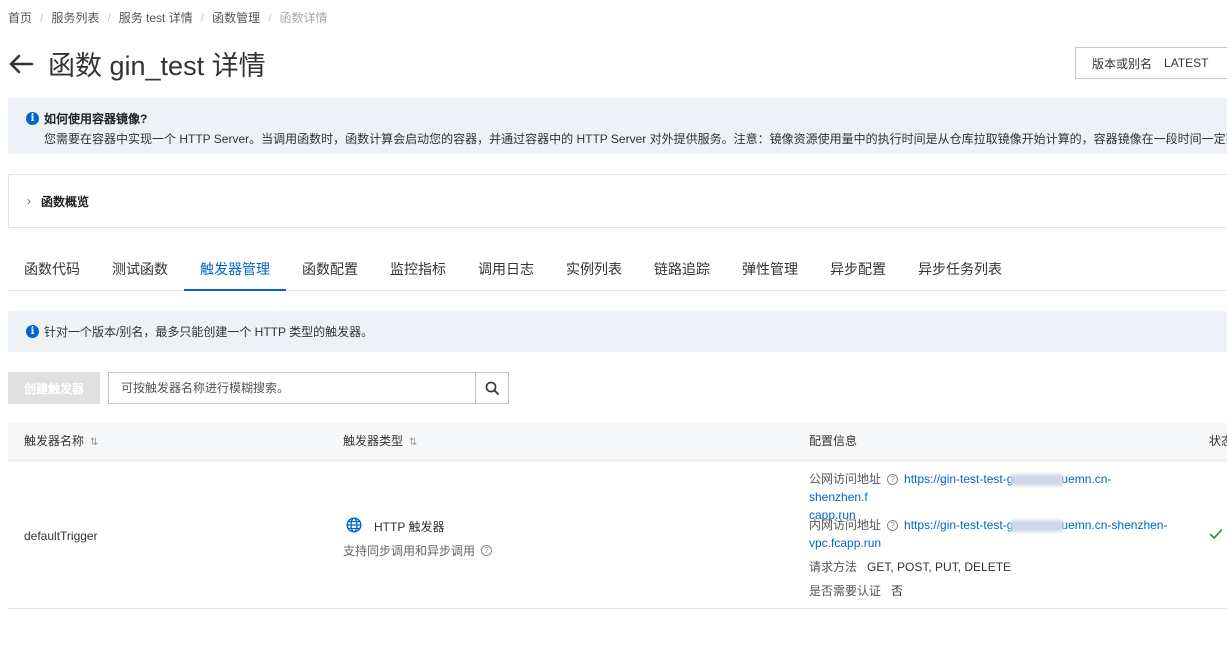 The height and width of the screenshot is (647, 1227). Describe the element at coordinates (617, 331) in the screenshot. I see `http-trigger-notice: i 针对一个版本/别名，最多只能创建一个 HTTP 类型的触发器。` at that location.